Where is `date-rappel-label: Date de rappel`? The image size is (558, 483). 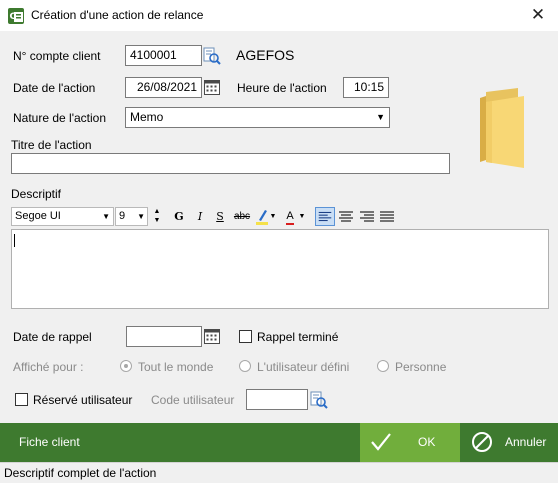
date-rappel-label: Date de rappel is located at coordinates (52, 337).